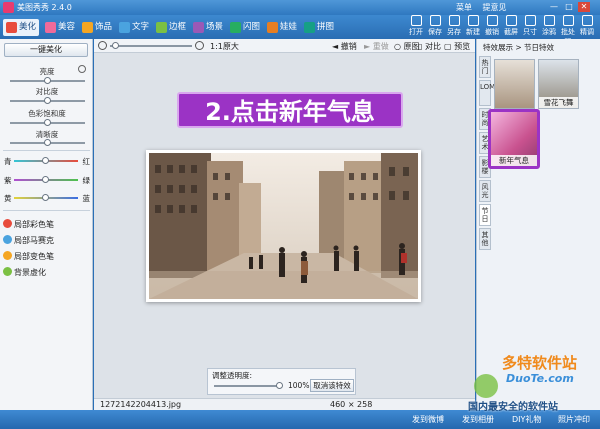 The width and height of the screenshot is (600, 429). Describe the element at coordinates (28, 256) in the screenshot. I see `local-recolor-pen: 局部变色笔` at that location.